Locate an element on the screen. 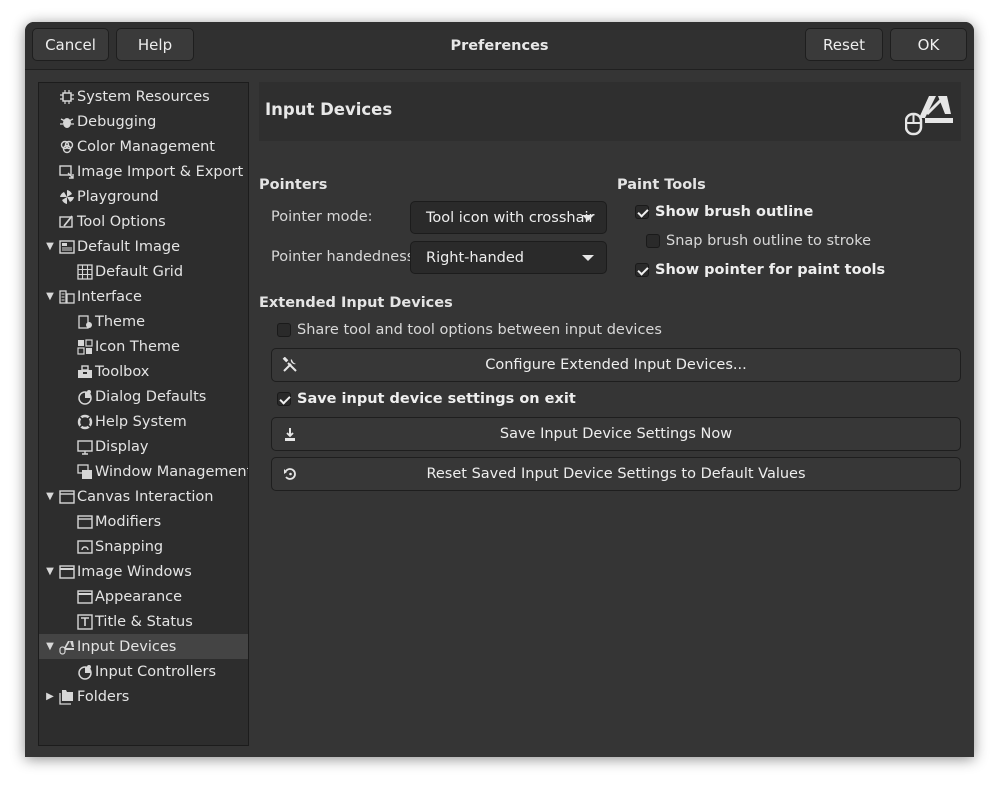 The height and width of the screenshot is (785, 999). paint-tools-section-title: Paint Tools is located at coordinates (661, 185).